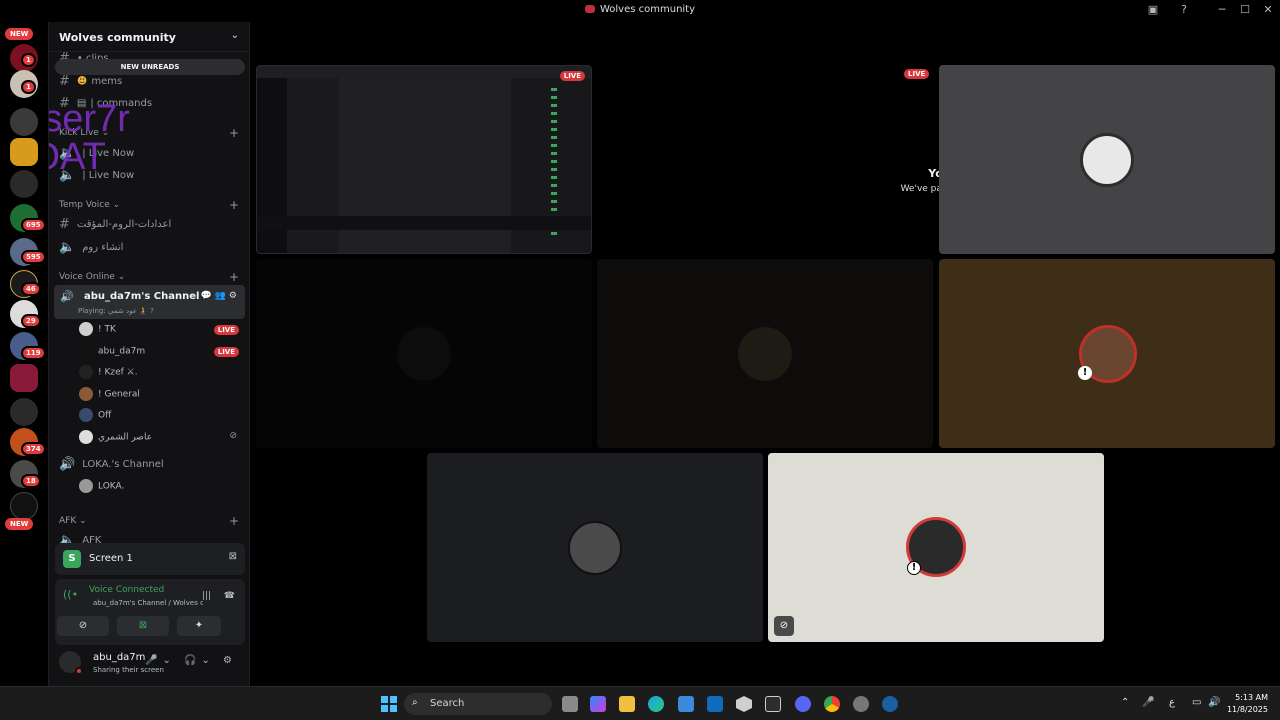 The image size is (1280, 720). I want to click on user-panel: abu_da7m Sharing their screen 🎤⌄ 🎧⌄ ⚙, so click(150, 666).